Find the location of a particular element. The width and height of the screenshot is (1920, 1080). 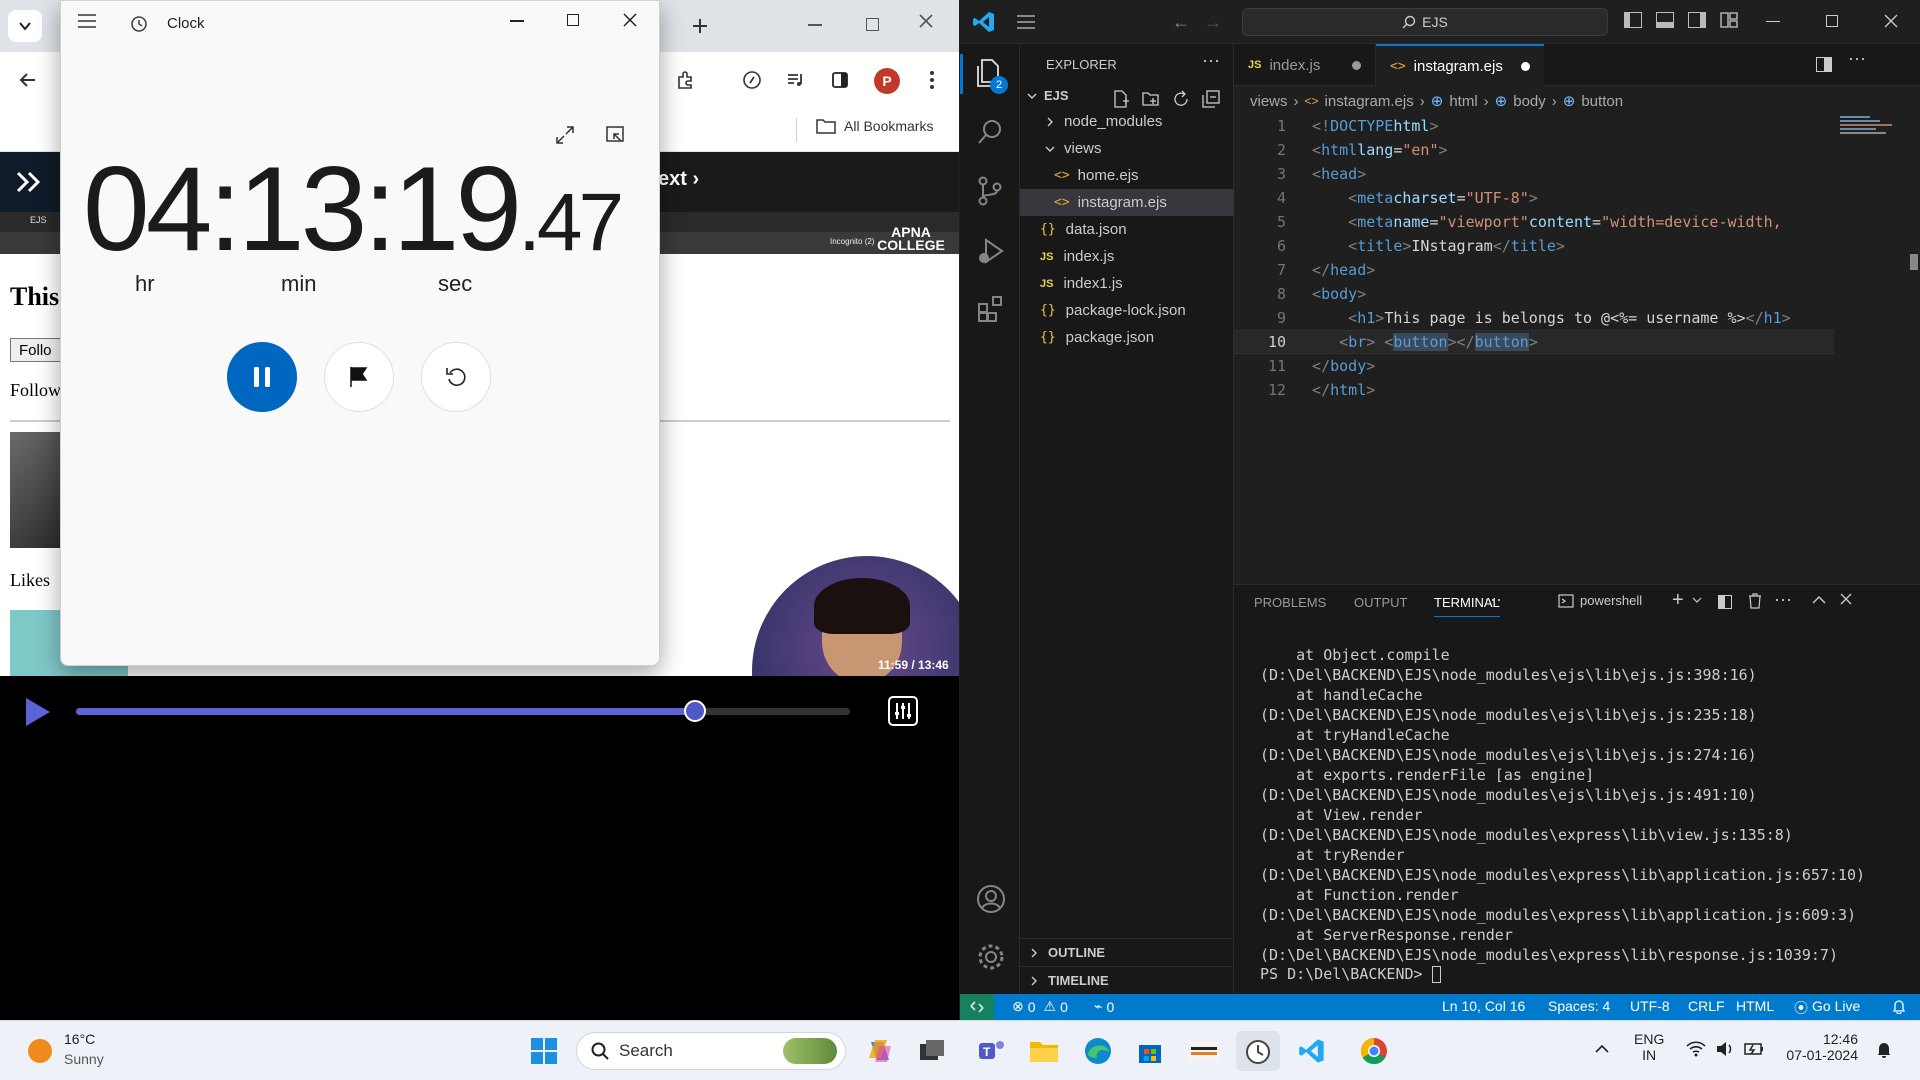

toggle-panel-icon is located at coordinates (1665, 20).